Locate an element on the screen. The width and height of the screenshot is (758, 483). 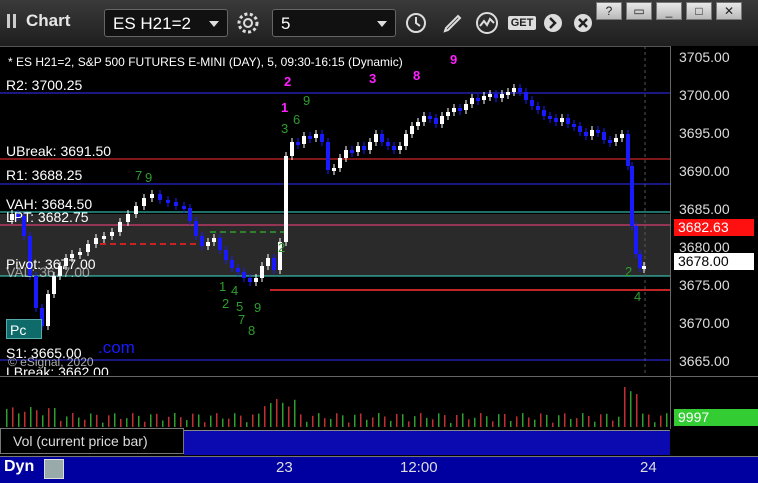
close-button: ✕ is located at coordinates (729, 11).